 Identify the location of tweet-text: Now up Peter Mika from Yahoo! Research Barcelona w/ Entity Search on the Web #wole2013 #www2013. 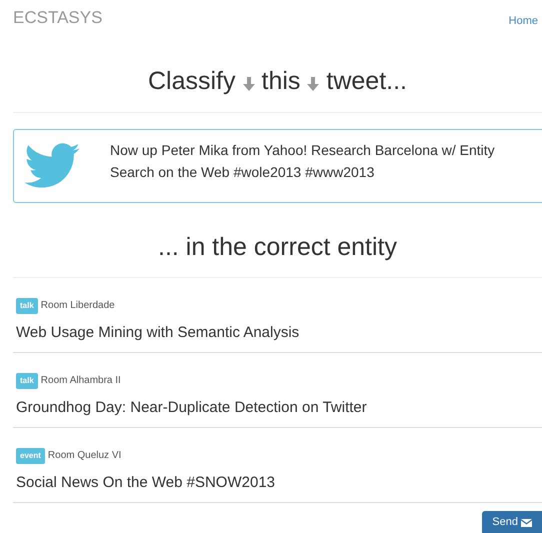
(303, 161).